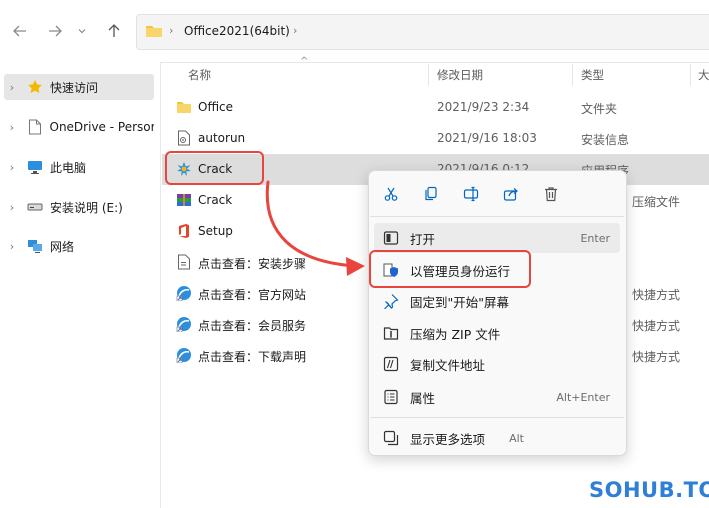 Image resolution: width=709 pixels, height=508 pixels. What do you see at coordinates (315, 228) in the screenshot?
I see `annotation-arrow-icon` at bounding box center [315, 228].